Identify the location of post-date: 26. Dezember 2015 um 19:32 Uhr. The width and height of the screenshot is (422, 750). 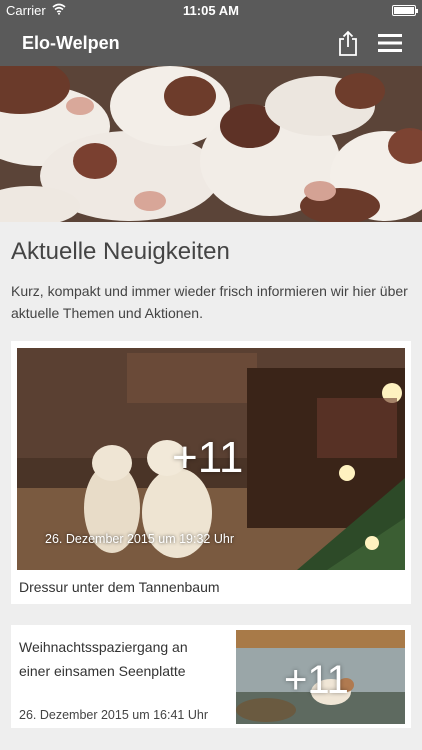
(139, 539).